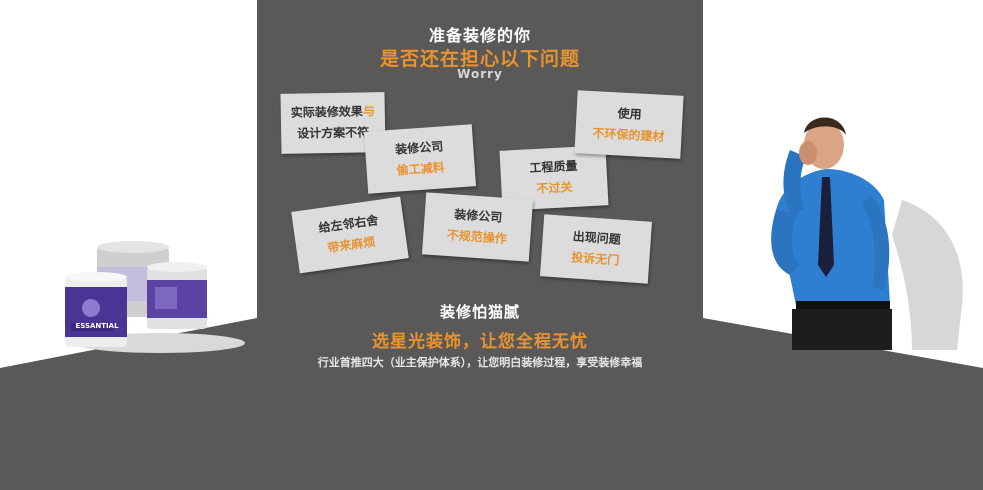  What do you see at coordinates (480, 342) in the screenshot?
I see `footer-slogan: 选星光装饰，让您全程无忧` at bounding box center [480, 342].